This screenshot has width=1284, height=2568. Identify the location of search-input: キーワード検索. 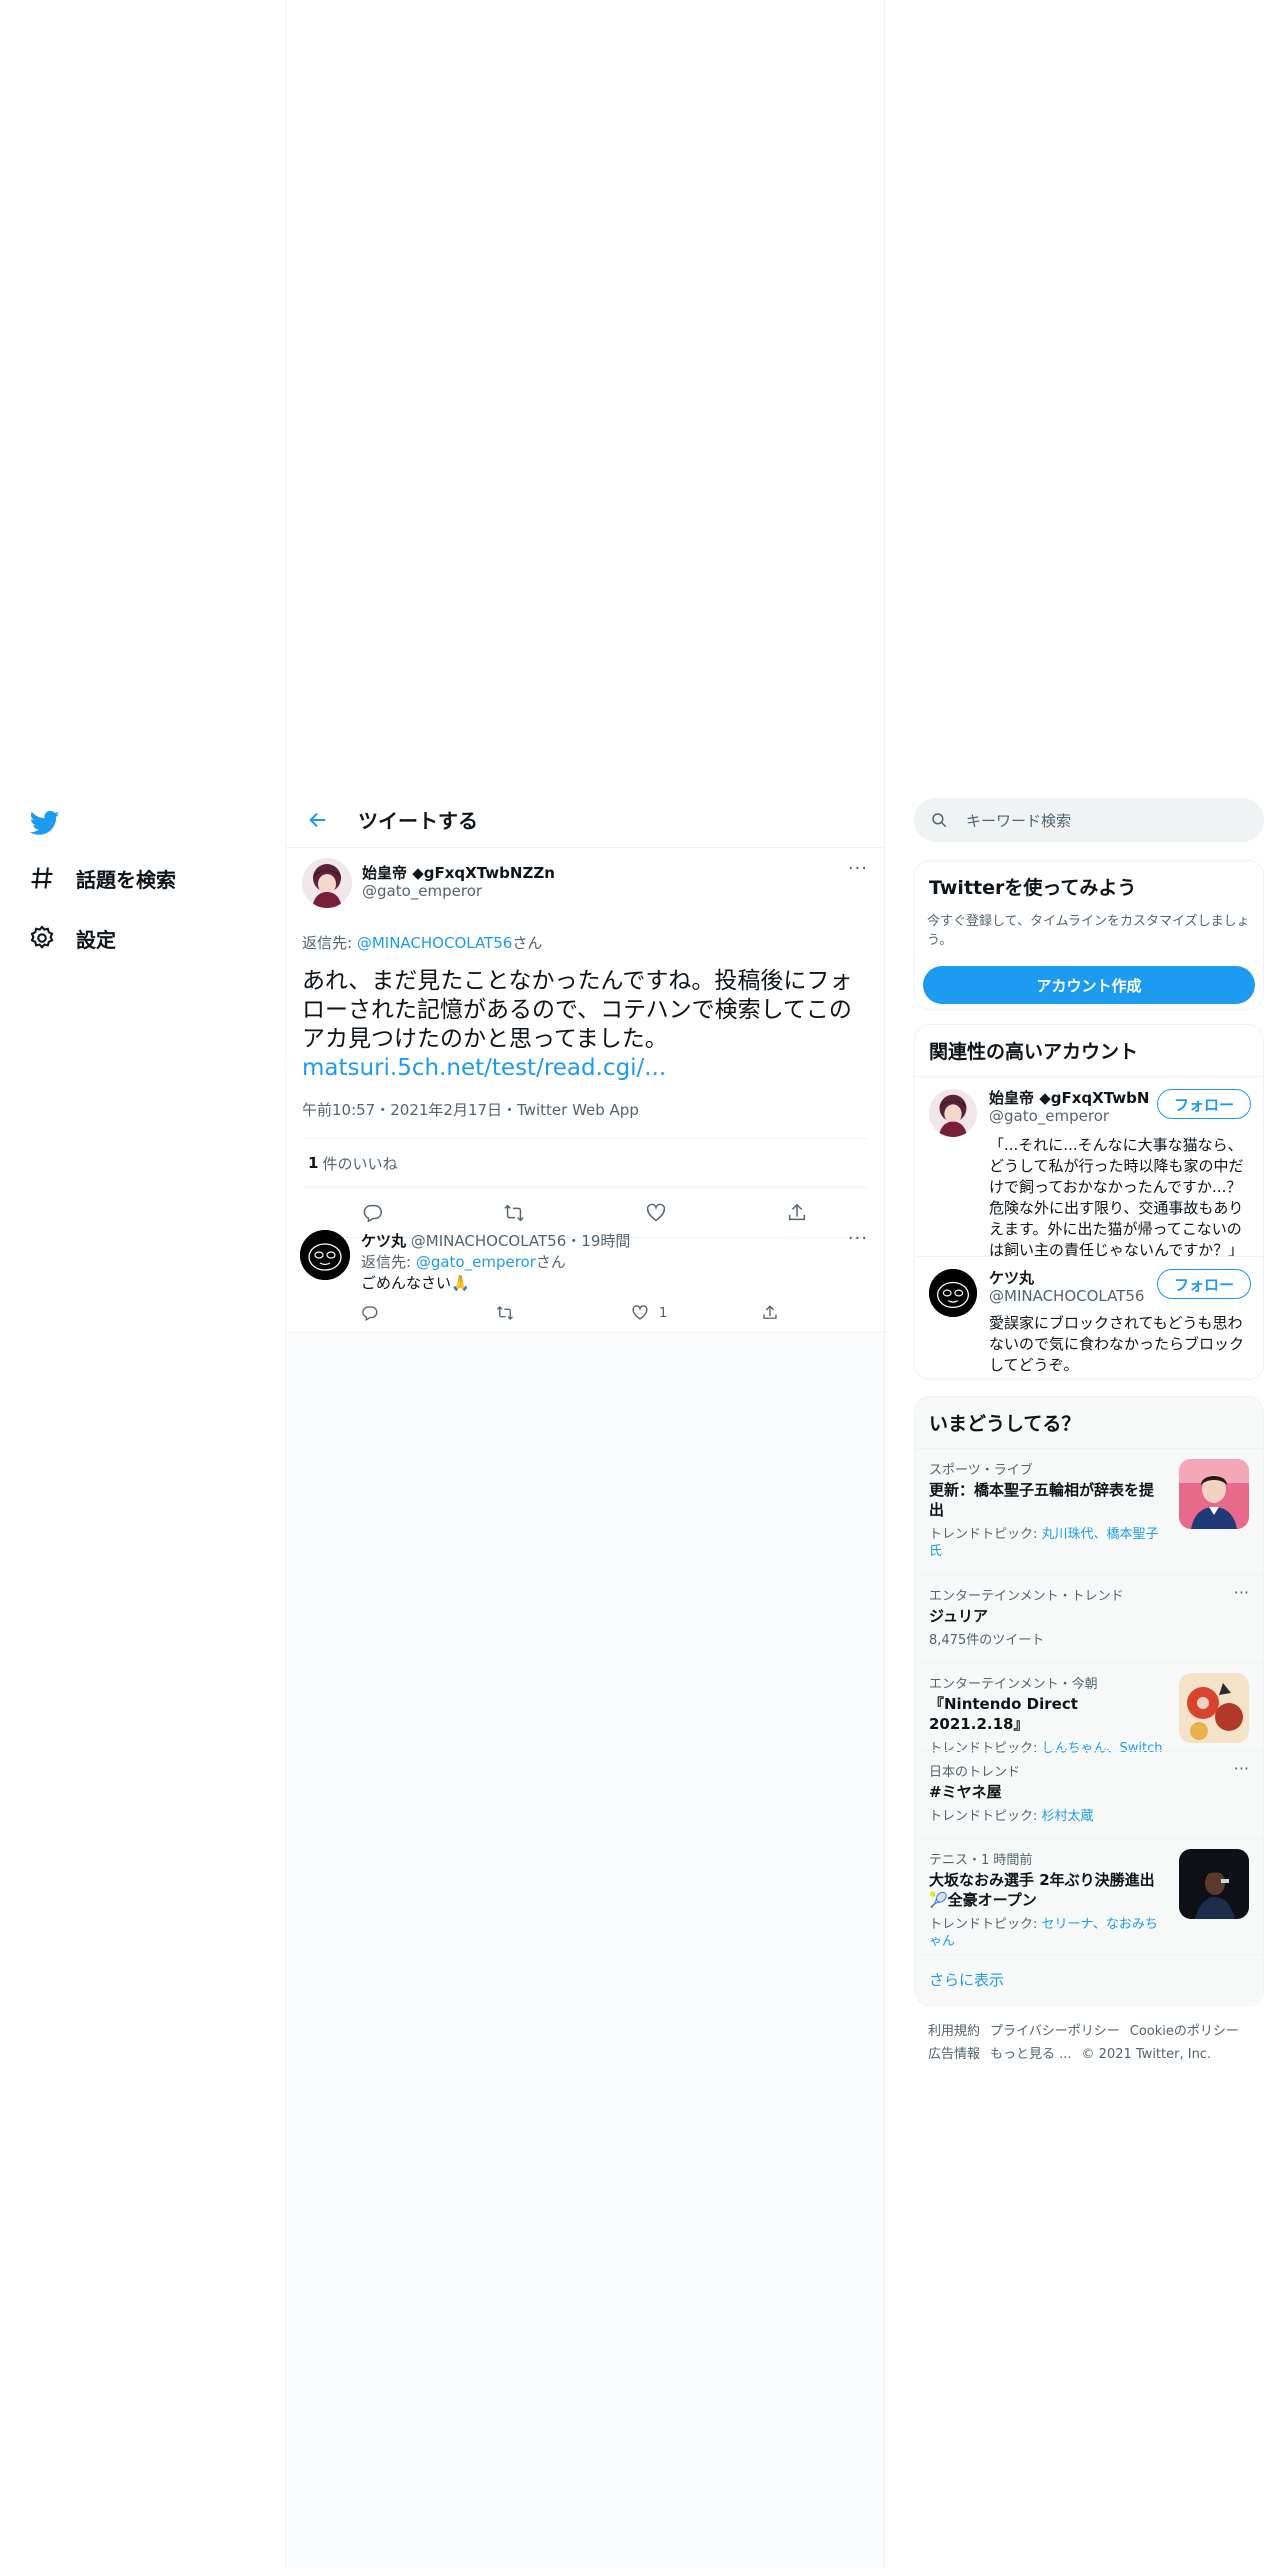
(1089, 820).